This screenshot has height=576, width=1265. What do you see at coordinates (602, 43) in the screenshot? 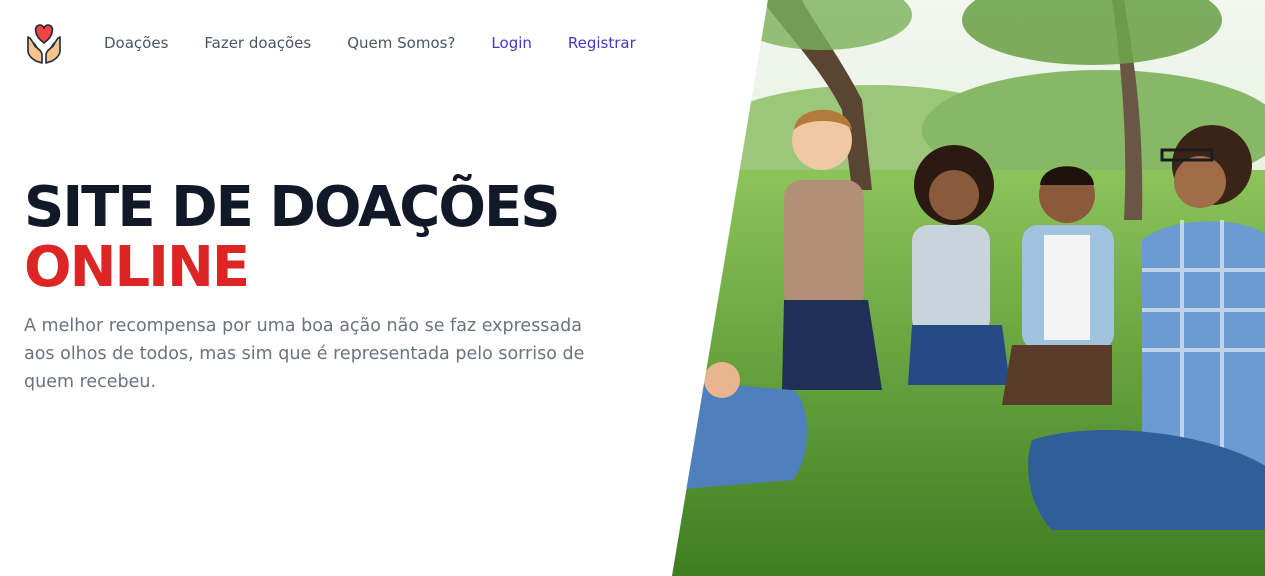
I see `register-link: Registrar` at bounding box center [602, 43].